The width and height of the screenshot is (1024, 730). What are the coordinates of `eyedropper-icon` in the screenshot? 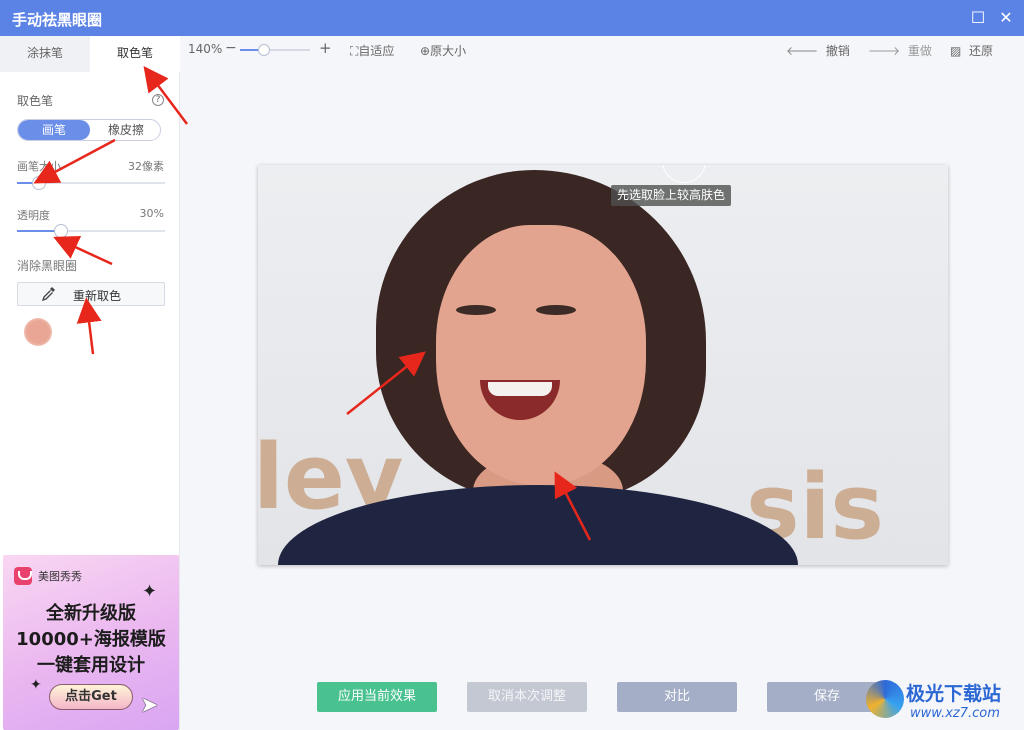 It's located at (48, 294).